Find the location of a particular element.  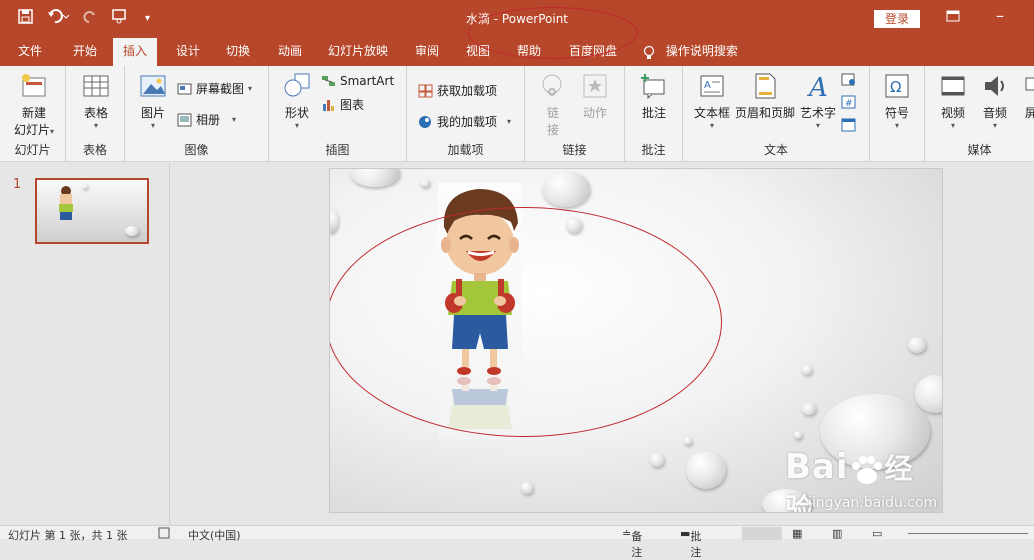

video-button: 视频 ▾ is located at coordinates (953, 101).